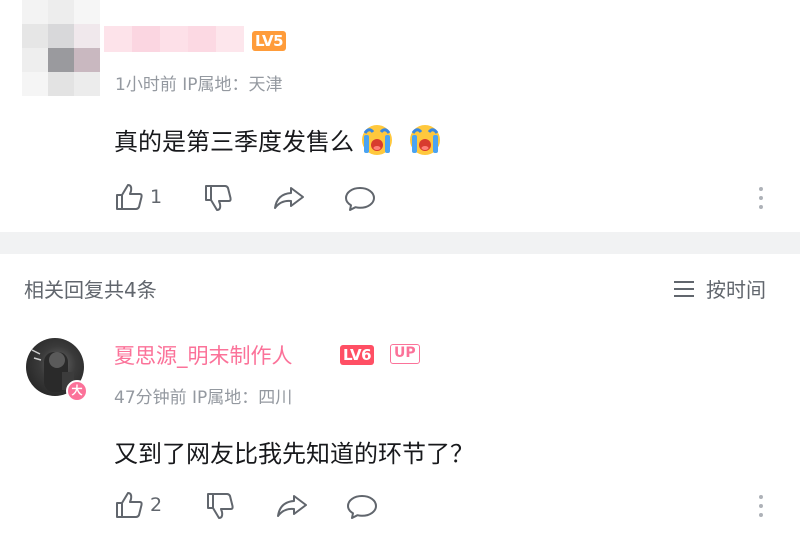 The height and width of the screenshot is (549, 800). I want to click on section-divider, so click(400, 243).